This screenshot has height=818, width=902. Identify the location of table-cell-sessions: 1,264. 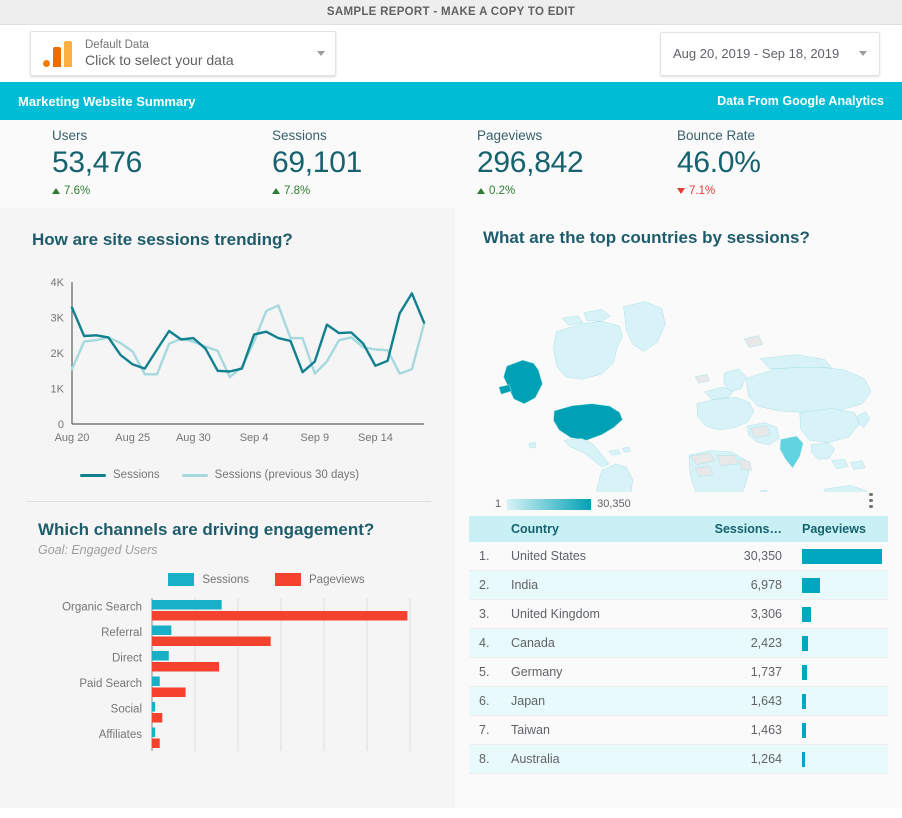
(766, 759).